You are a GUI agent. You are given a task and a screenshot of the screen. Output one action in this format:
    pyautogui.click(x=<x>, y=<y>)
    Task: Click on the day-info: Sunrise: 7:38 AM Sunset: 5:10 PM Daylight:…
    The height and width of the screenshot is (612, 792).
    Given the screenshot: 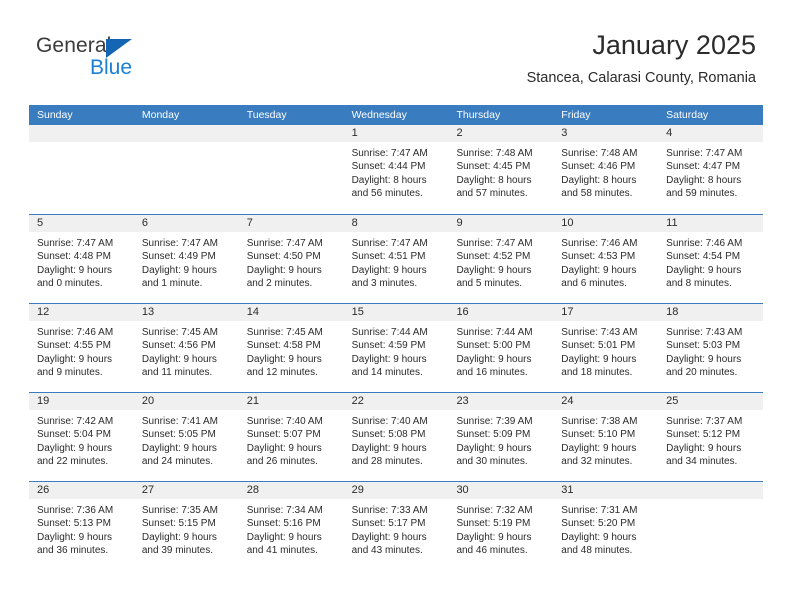 What is the action you would take?
    pyautogui.click(x=605, y=439)
    